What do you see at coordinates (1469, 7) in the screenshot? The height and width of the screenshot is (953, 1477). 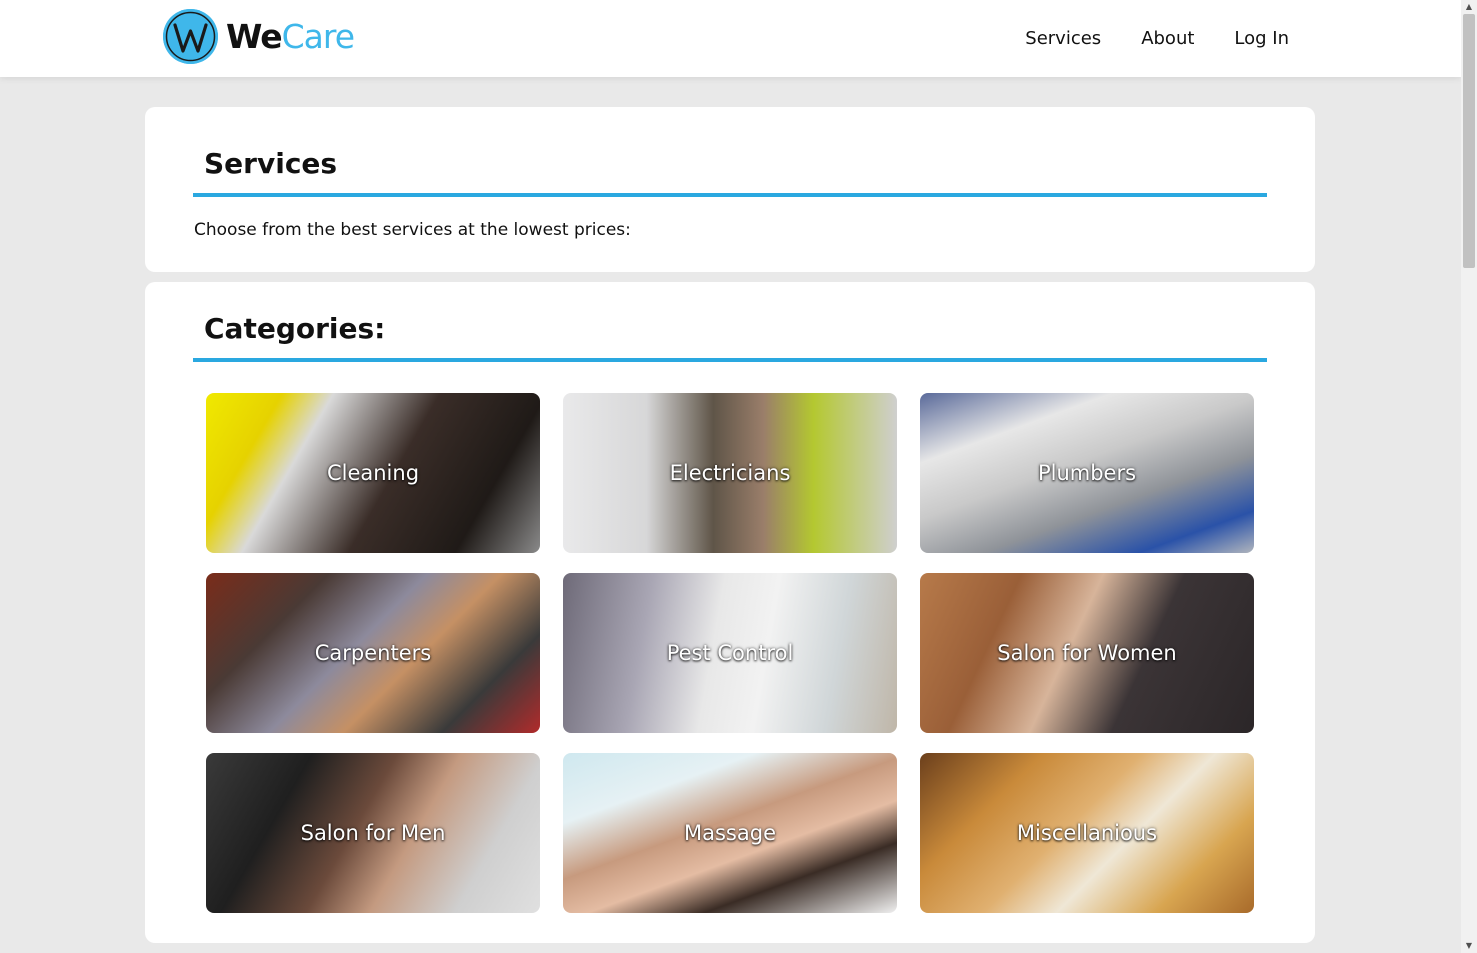 I see `scroll-up-arrow-icon: ▲` at bounding box center [1469, 7].